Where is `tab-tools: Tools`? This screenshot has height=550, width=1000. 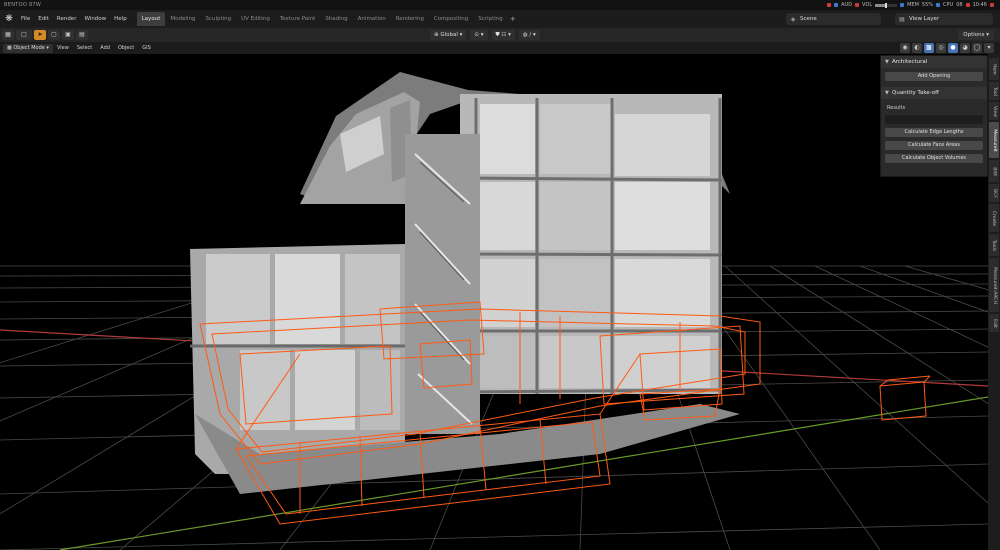 tab-tools: Tools is located at coordinates (994, 245).